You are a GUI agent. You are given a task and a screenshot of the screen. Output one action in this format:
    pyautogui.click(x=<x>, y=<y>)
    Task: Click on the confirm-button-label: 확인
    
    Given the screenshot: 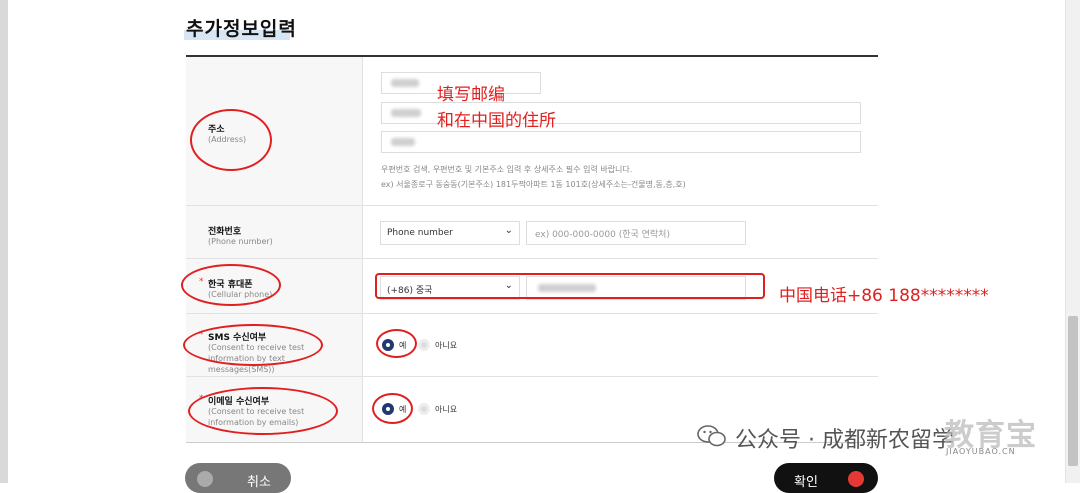 What is the action you would take?
    pyautogui.click(x=806, y=482)
    